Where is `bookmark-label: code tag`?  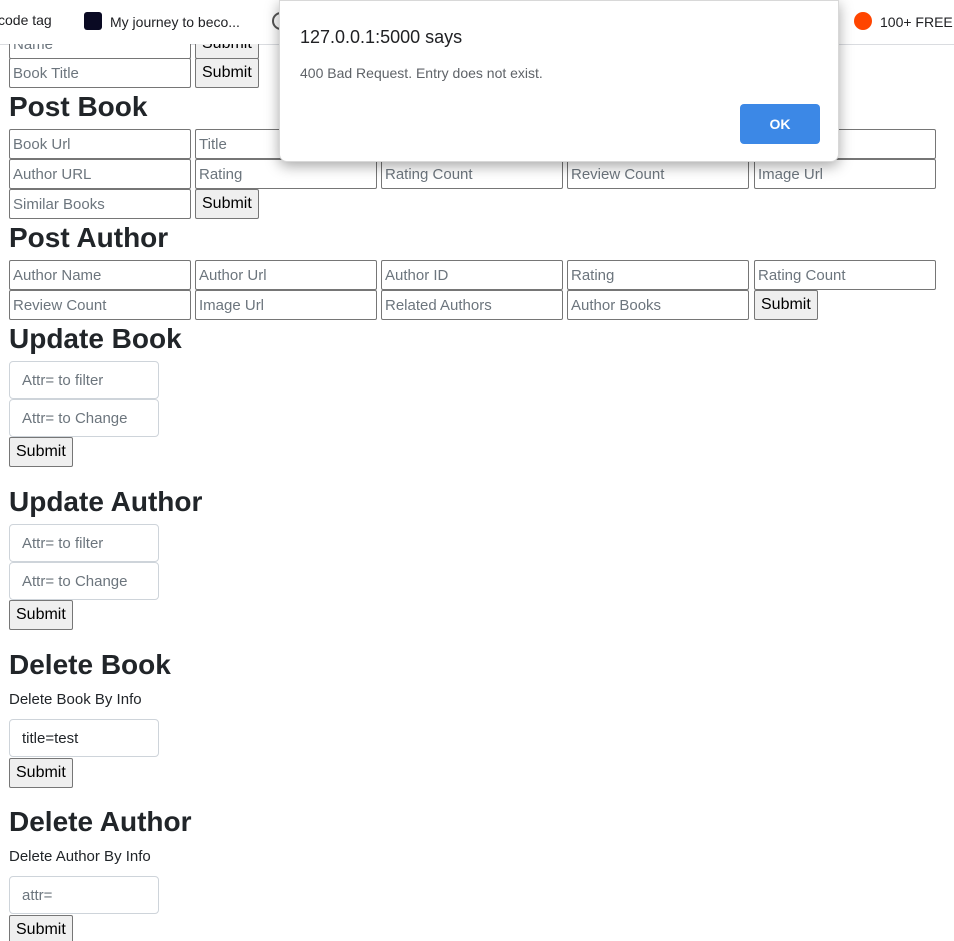
bookmark-label: code tag is located at coordinates (26, 20).